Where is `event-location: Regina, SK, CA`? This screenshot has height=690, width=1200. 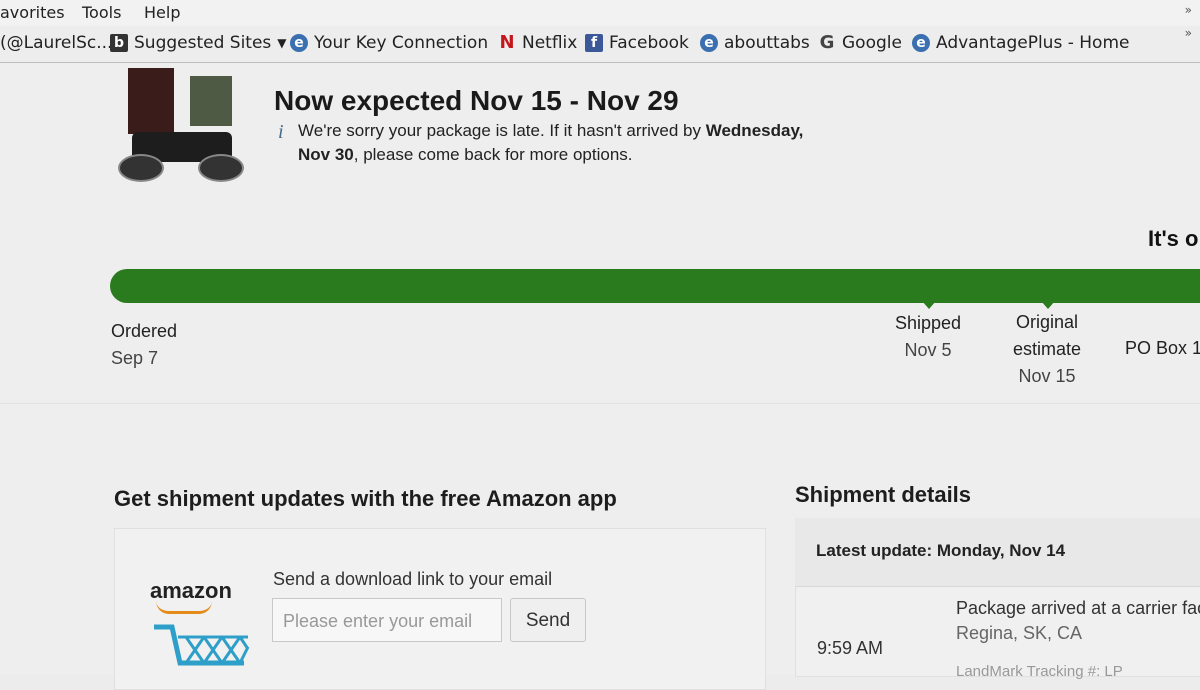
event-location: Regina, SK, CA is located at coordinates (1019, 633).